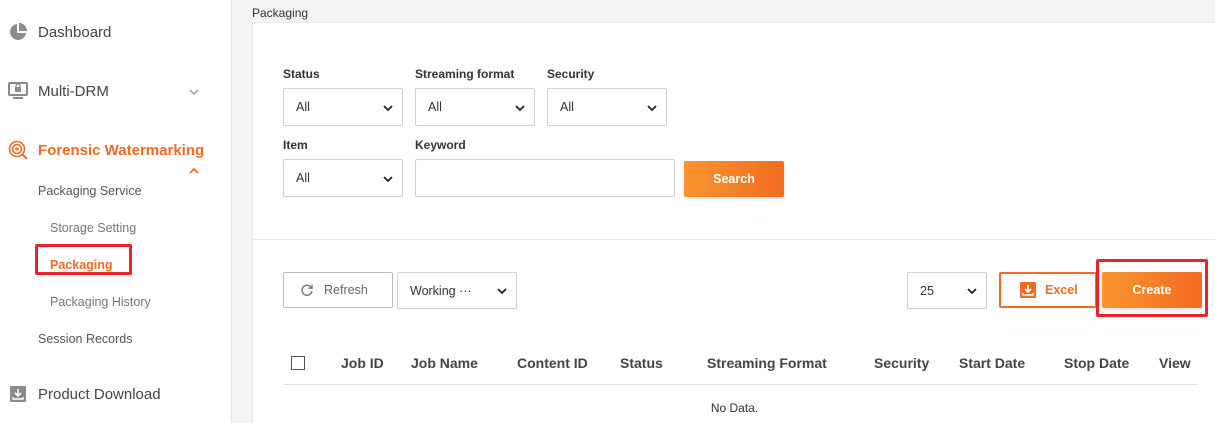 The height and width of the screenshot is (423, 1215). What do you see at coordinates (927, 290) in the screenshot?
I see `page-size-value: 25` at bounding box center [927, 290].